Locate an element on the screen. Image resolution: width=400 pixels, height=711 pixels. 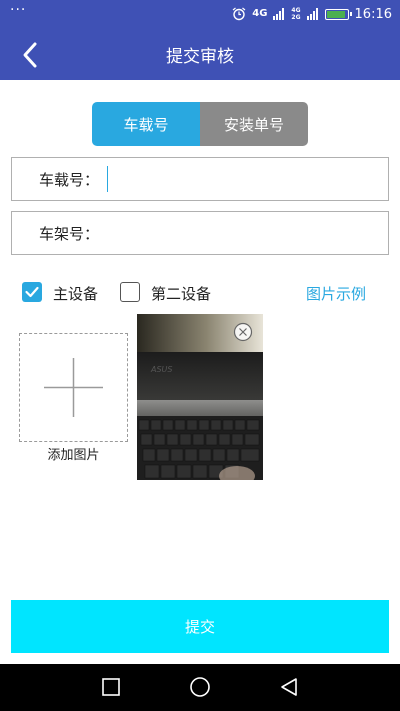
app-header: 提交审核 is located at coordinates (200, 54).